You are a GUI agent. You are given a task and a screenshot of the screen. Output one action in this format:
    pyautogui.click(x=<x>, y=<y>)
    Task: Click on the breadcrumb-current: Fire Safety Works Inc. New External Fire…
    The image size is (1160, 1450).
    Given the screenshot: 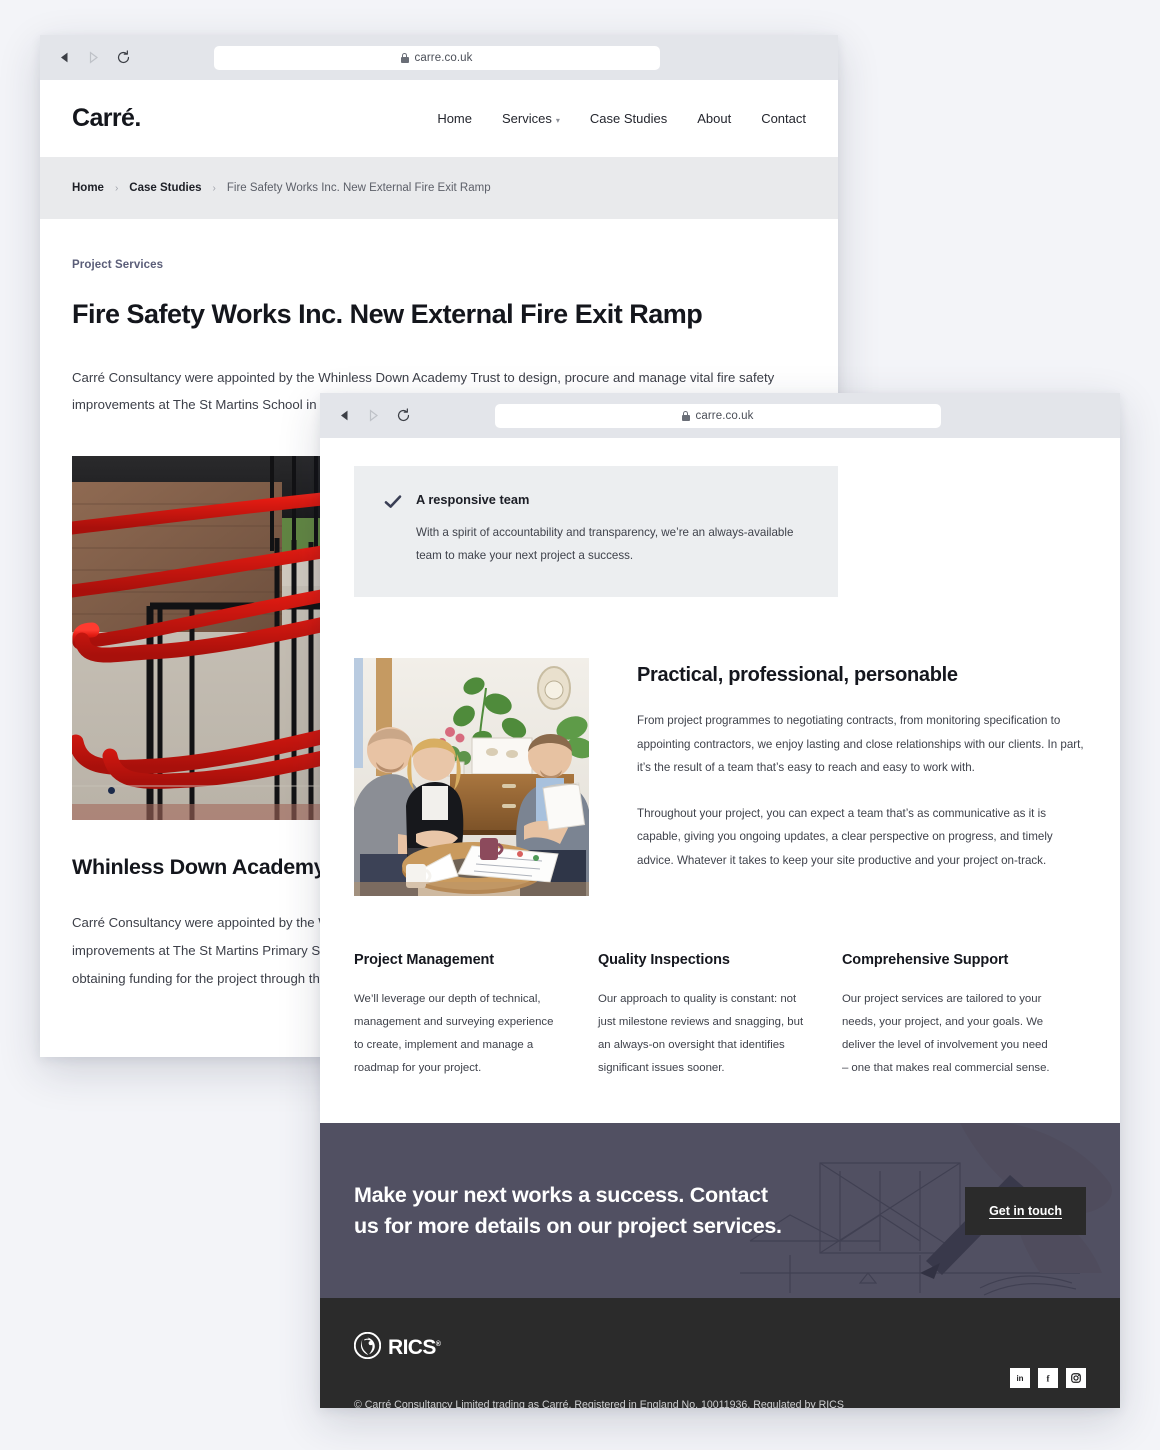 What is the action you would take?
    pyautogui.click(x=358, y=188)
    